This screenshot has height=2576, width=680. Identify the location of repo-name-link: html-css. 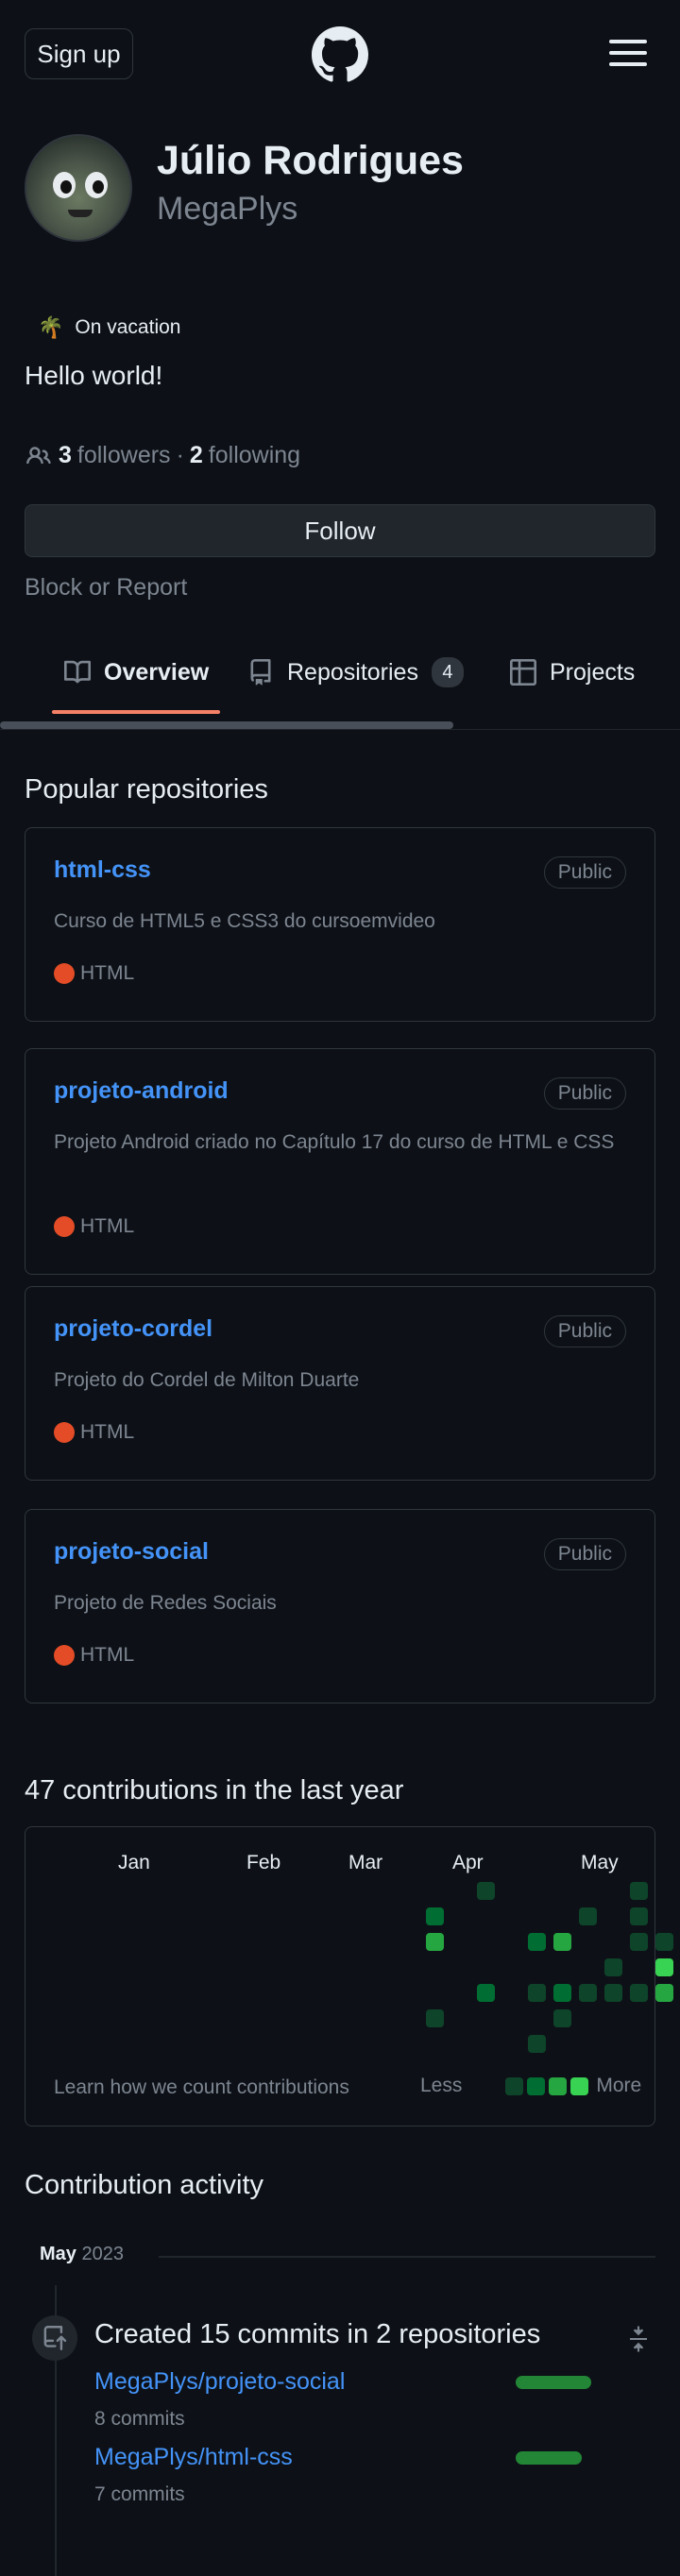
(102, 870).